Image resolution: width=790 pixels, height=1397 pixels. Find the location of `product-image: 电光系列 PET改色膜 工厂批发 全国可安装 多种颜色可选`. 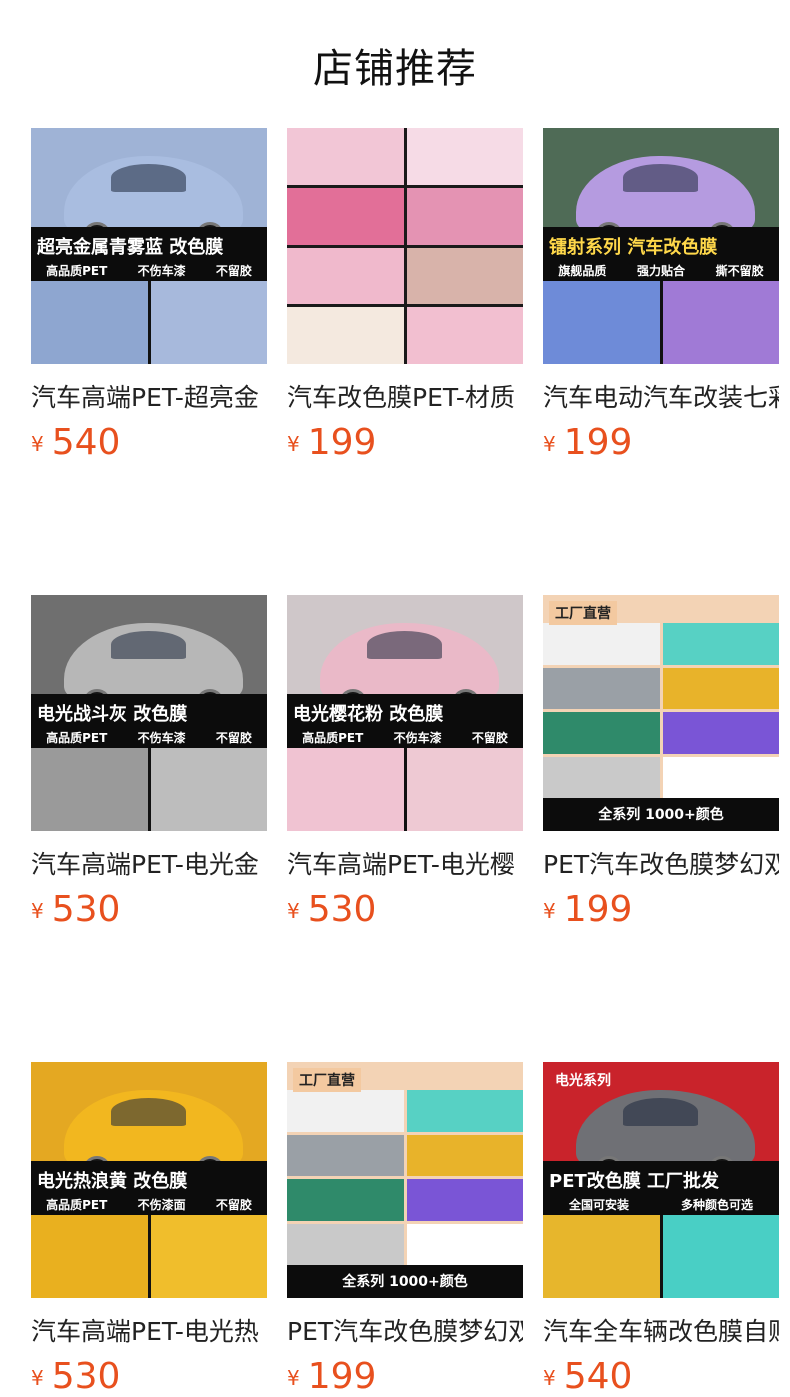

product-image: 电光系列 PET改色膜 工厂批发 全国可安装 多种颜色可选 is located at coordinates (661, 1180).